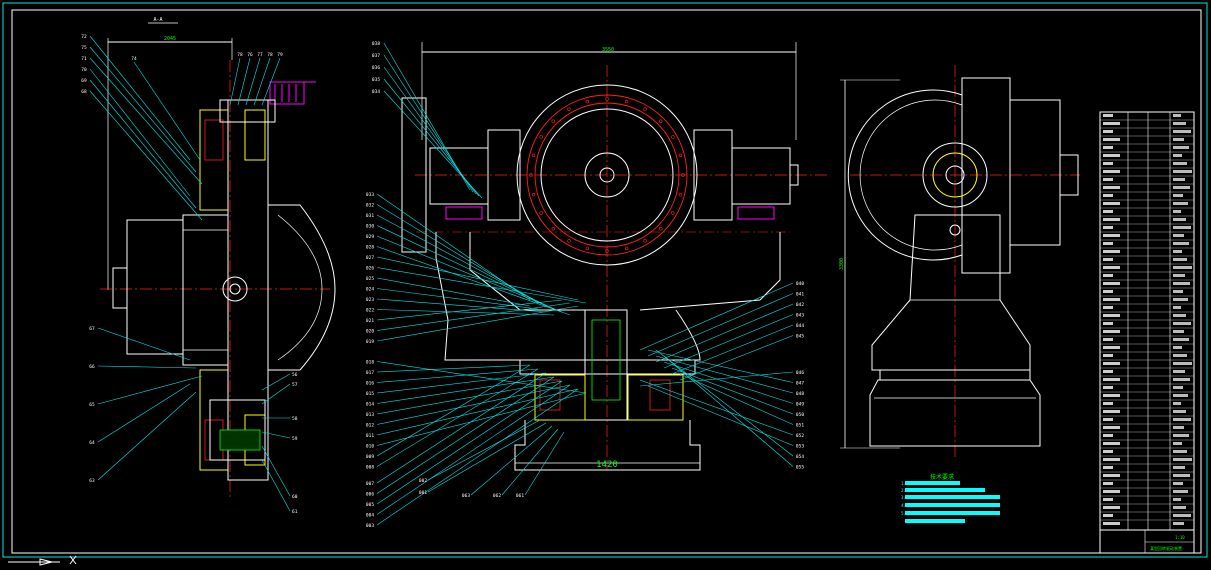 This screenshot has height=570, width=1211. I want to click on left-part-number-65: 65, so click(92, 405).